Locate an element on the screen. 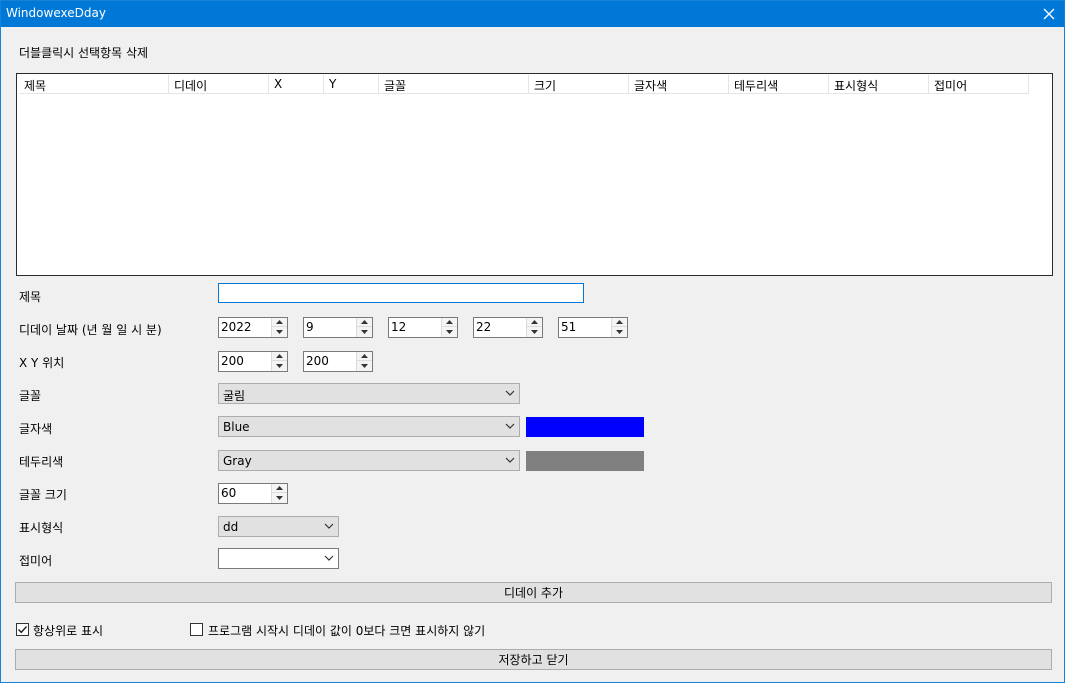  x-down-button is located at coordinates (279, 366).